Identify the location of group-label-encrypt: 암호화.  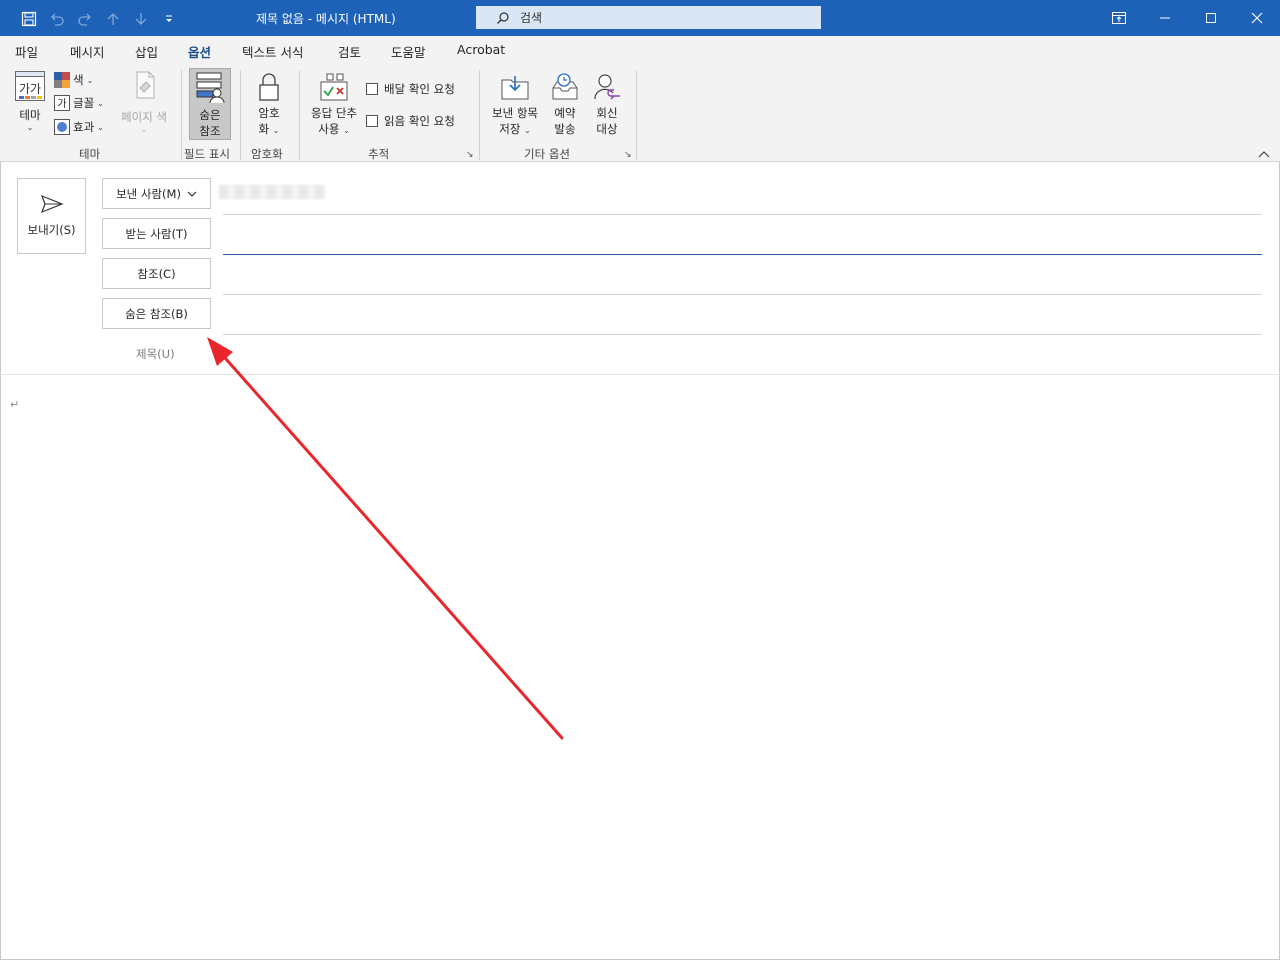
(267, 154).